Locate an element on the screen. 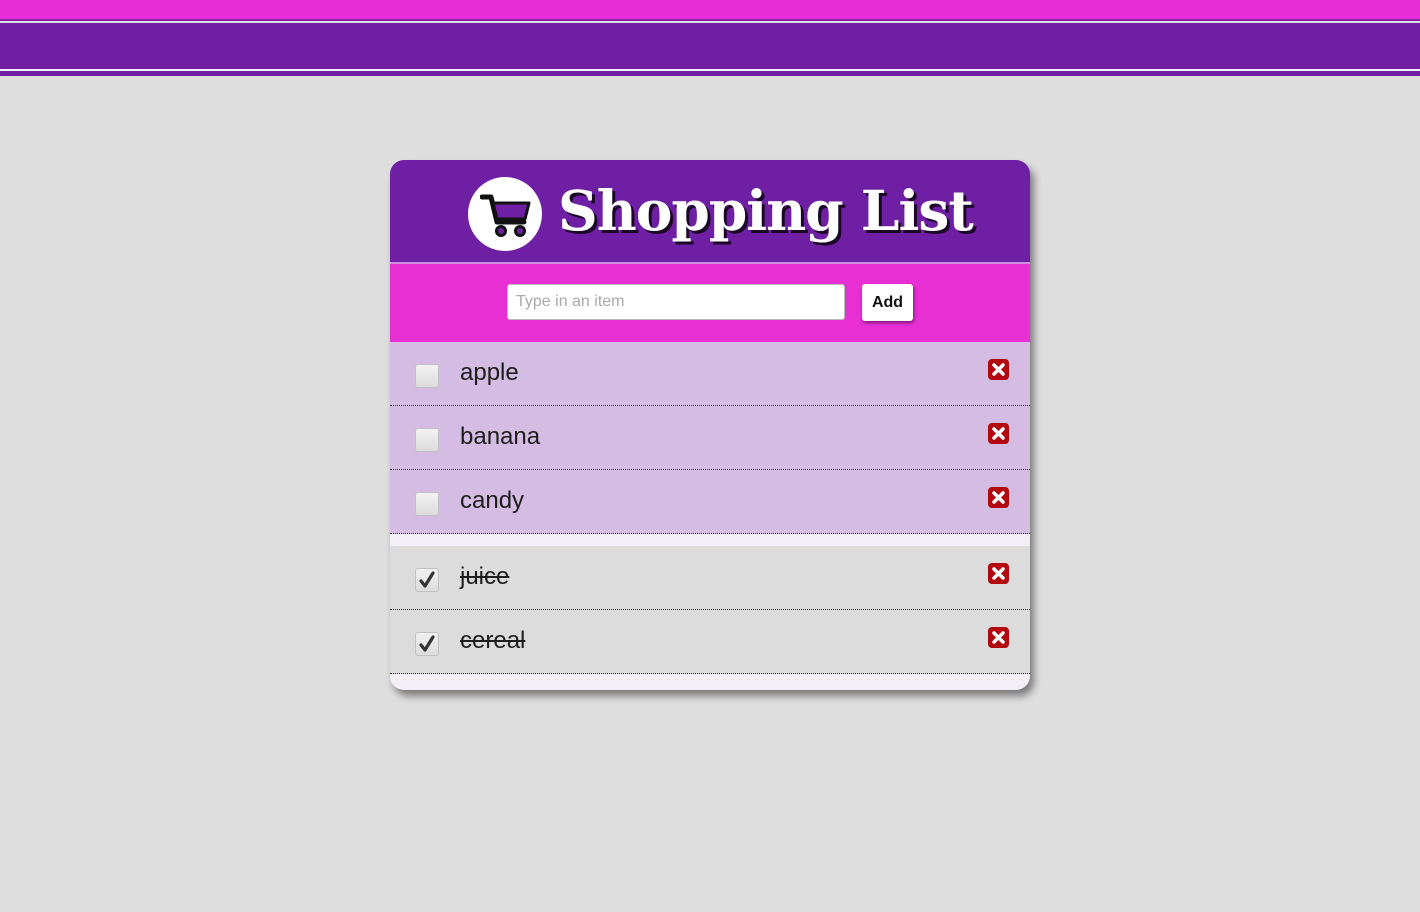 The width and height of the screenshot is (1420, 912). done-list: juice cereal is located at coordinates (710, 610).